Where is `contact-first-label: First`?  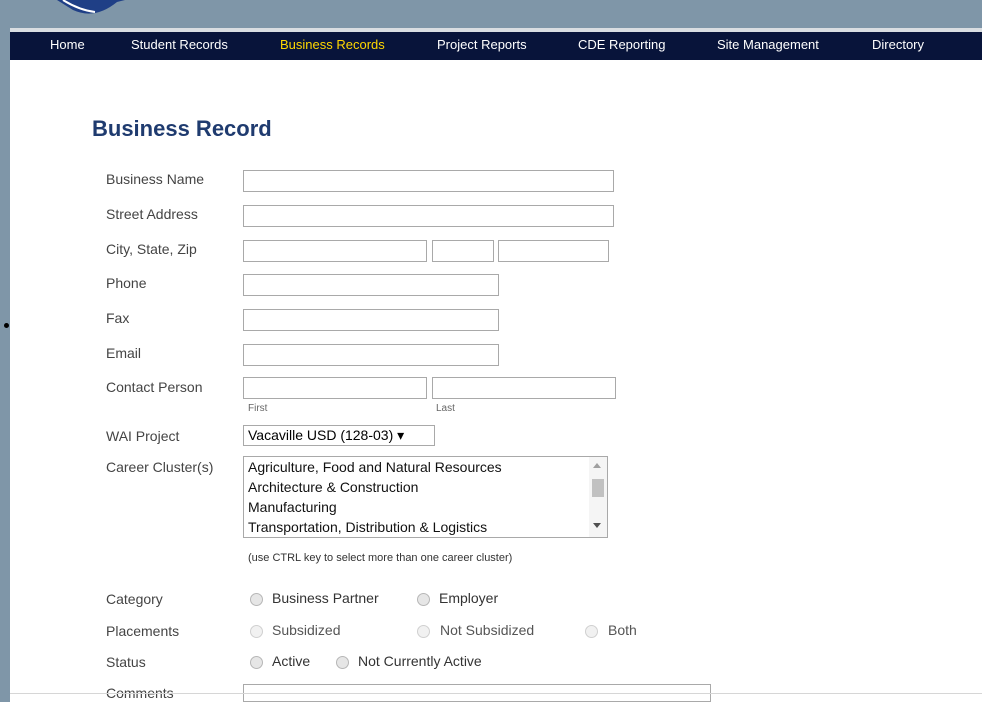 contact-first-label: First is located at coordinates (258, 408).